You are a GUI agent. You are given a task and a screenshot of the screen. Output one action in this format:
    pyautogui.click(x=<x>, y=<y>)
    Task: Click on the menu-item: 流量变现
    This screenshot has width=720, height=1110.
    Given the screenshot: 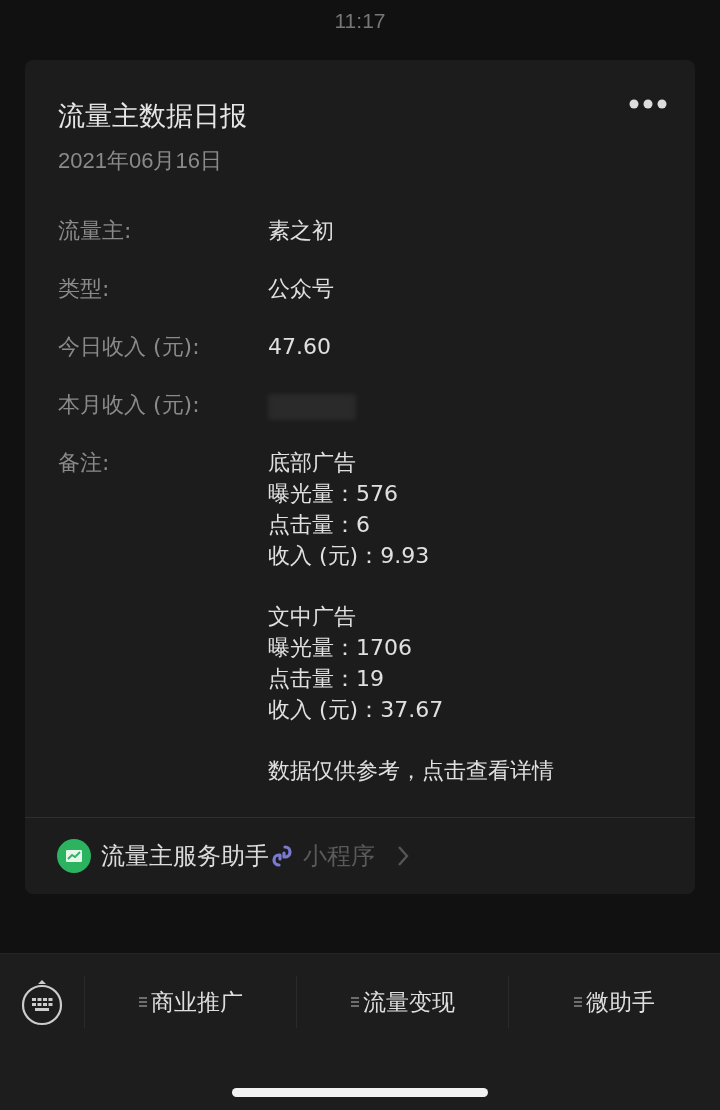 What is the action you would take?
    pyautogui.click(x=402, y=1002)
    